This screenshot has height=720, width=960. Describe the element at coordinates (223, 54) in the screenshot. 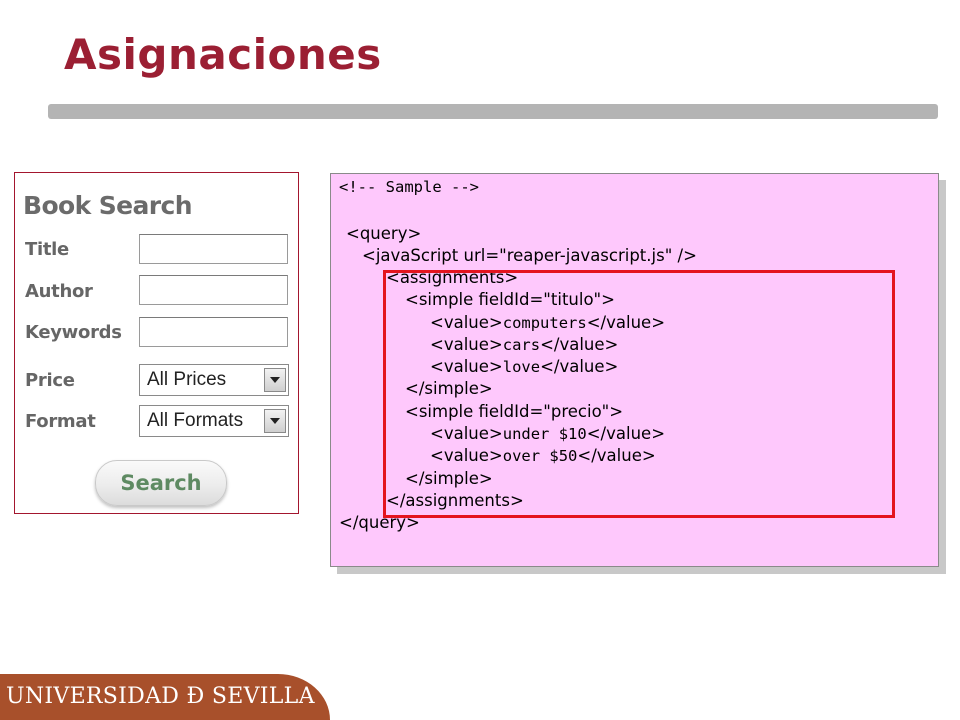

I see `slide-title: Asignaciones` at that location.